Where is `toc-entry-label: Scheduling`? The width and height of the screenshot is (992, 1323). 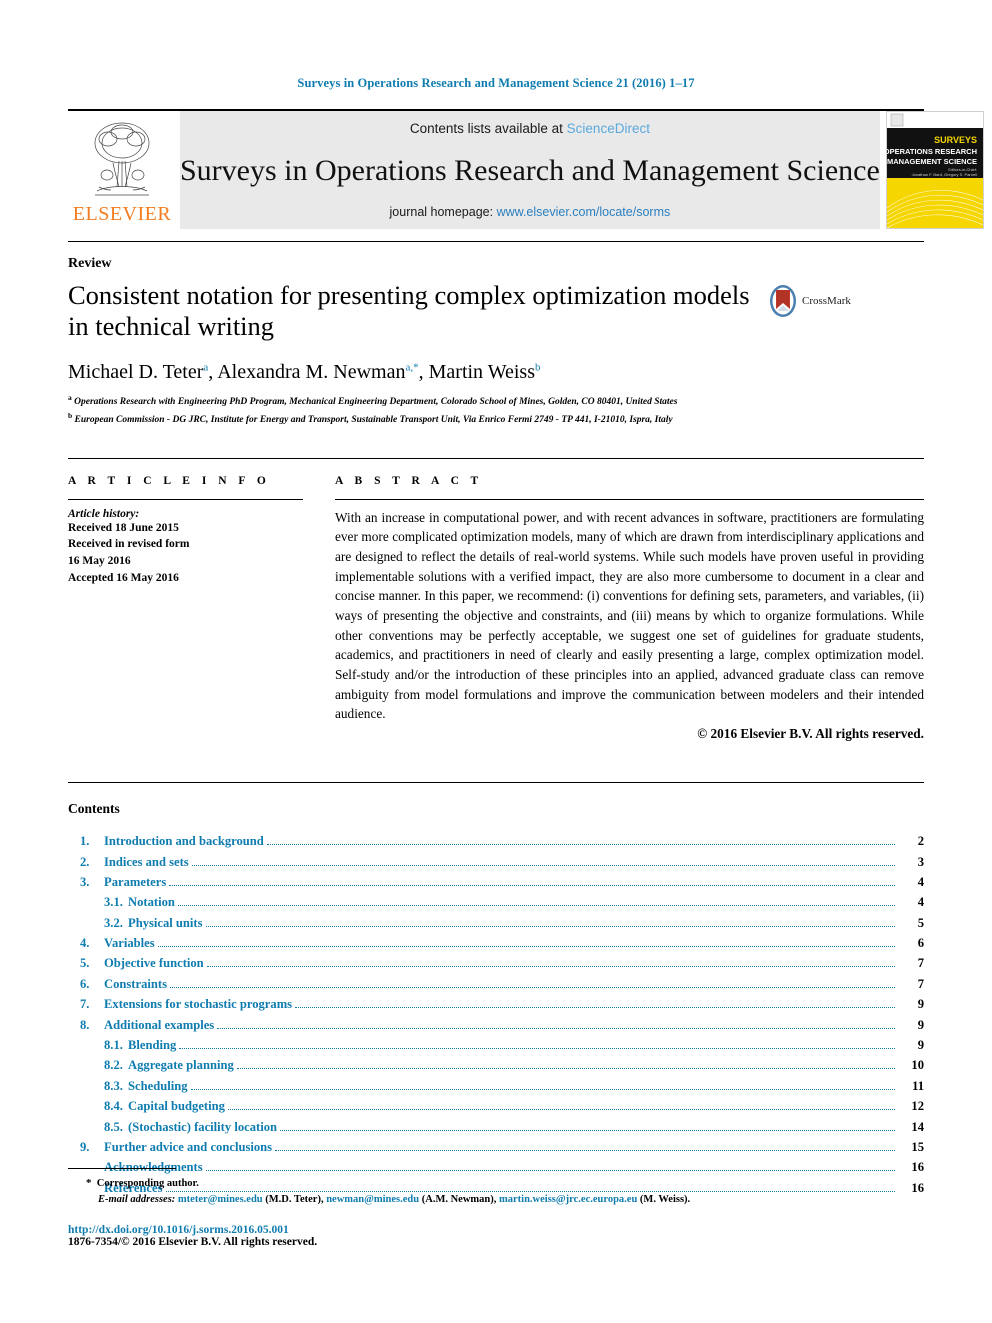
toc-entry-label: Scheduling is located at coordinates (158, 1086).